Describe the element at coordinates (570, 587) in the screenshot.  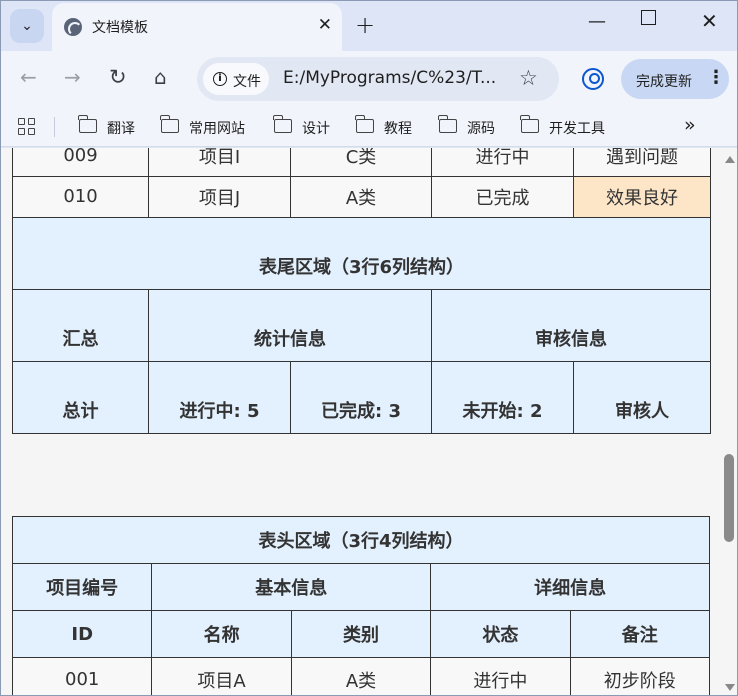
I see `header-detail-info: 详细信息` at that location.